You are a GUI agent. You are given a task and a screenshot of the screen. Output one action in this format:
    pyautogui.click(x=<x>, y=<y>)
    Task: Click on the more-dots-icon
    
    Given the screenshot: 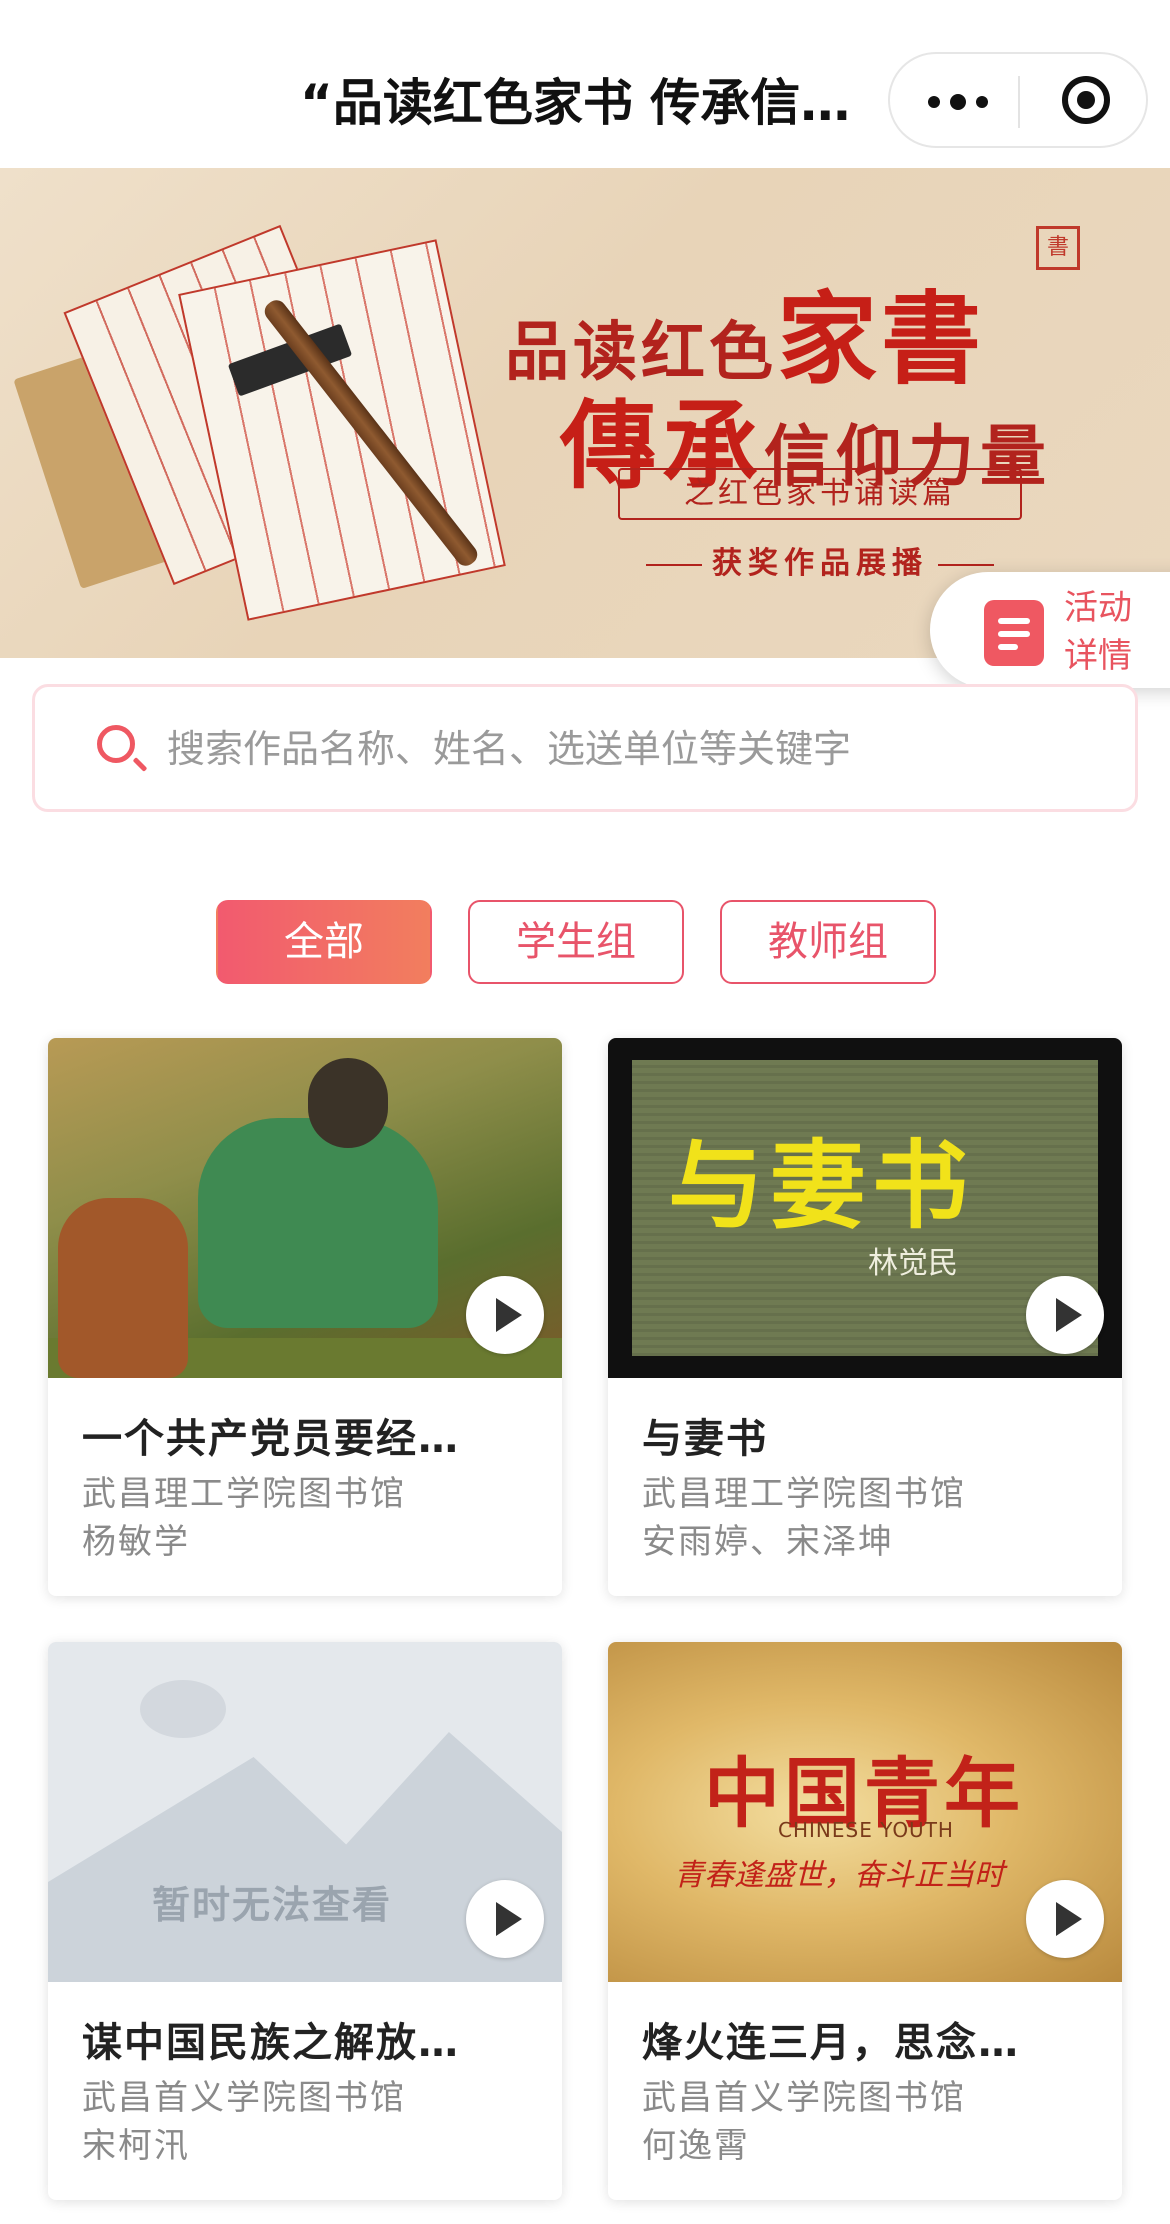 What is the action you would take?
    pyautogui.click(x=958, y=102)
    